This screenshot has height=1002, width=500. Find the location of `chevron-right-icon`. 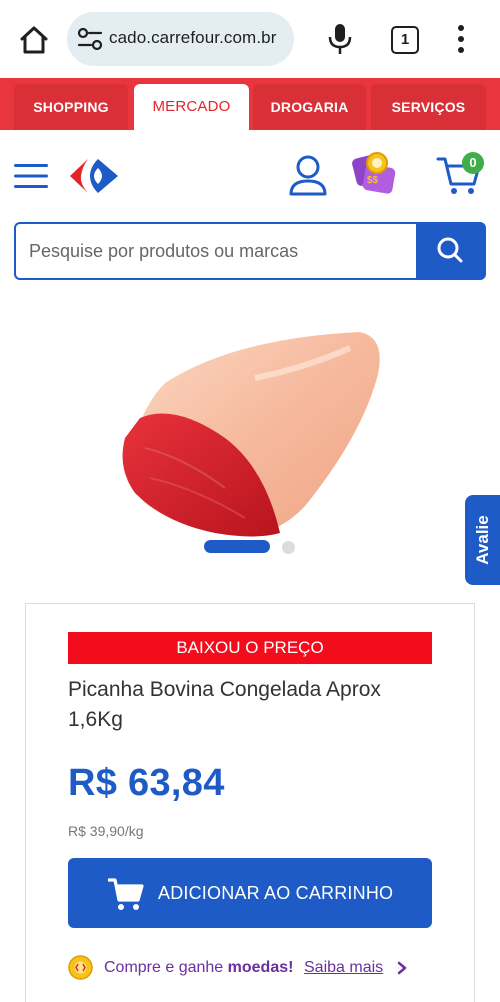

chevron-right-icon is located at coordinates (402, 968).